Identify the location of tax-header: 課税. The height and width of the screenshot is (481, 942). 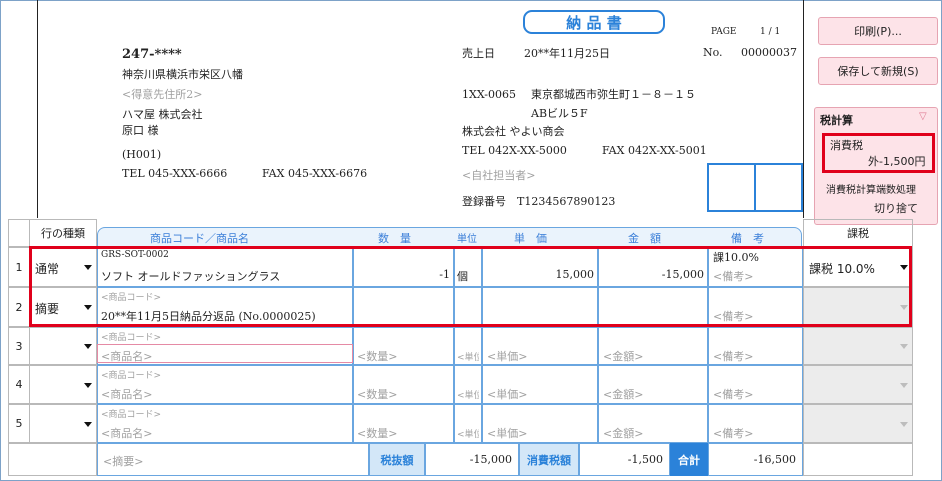
(858, 233).